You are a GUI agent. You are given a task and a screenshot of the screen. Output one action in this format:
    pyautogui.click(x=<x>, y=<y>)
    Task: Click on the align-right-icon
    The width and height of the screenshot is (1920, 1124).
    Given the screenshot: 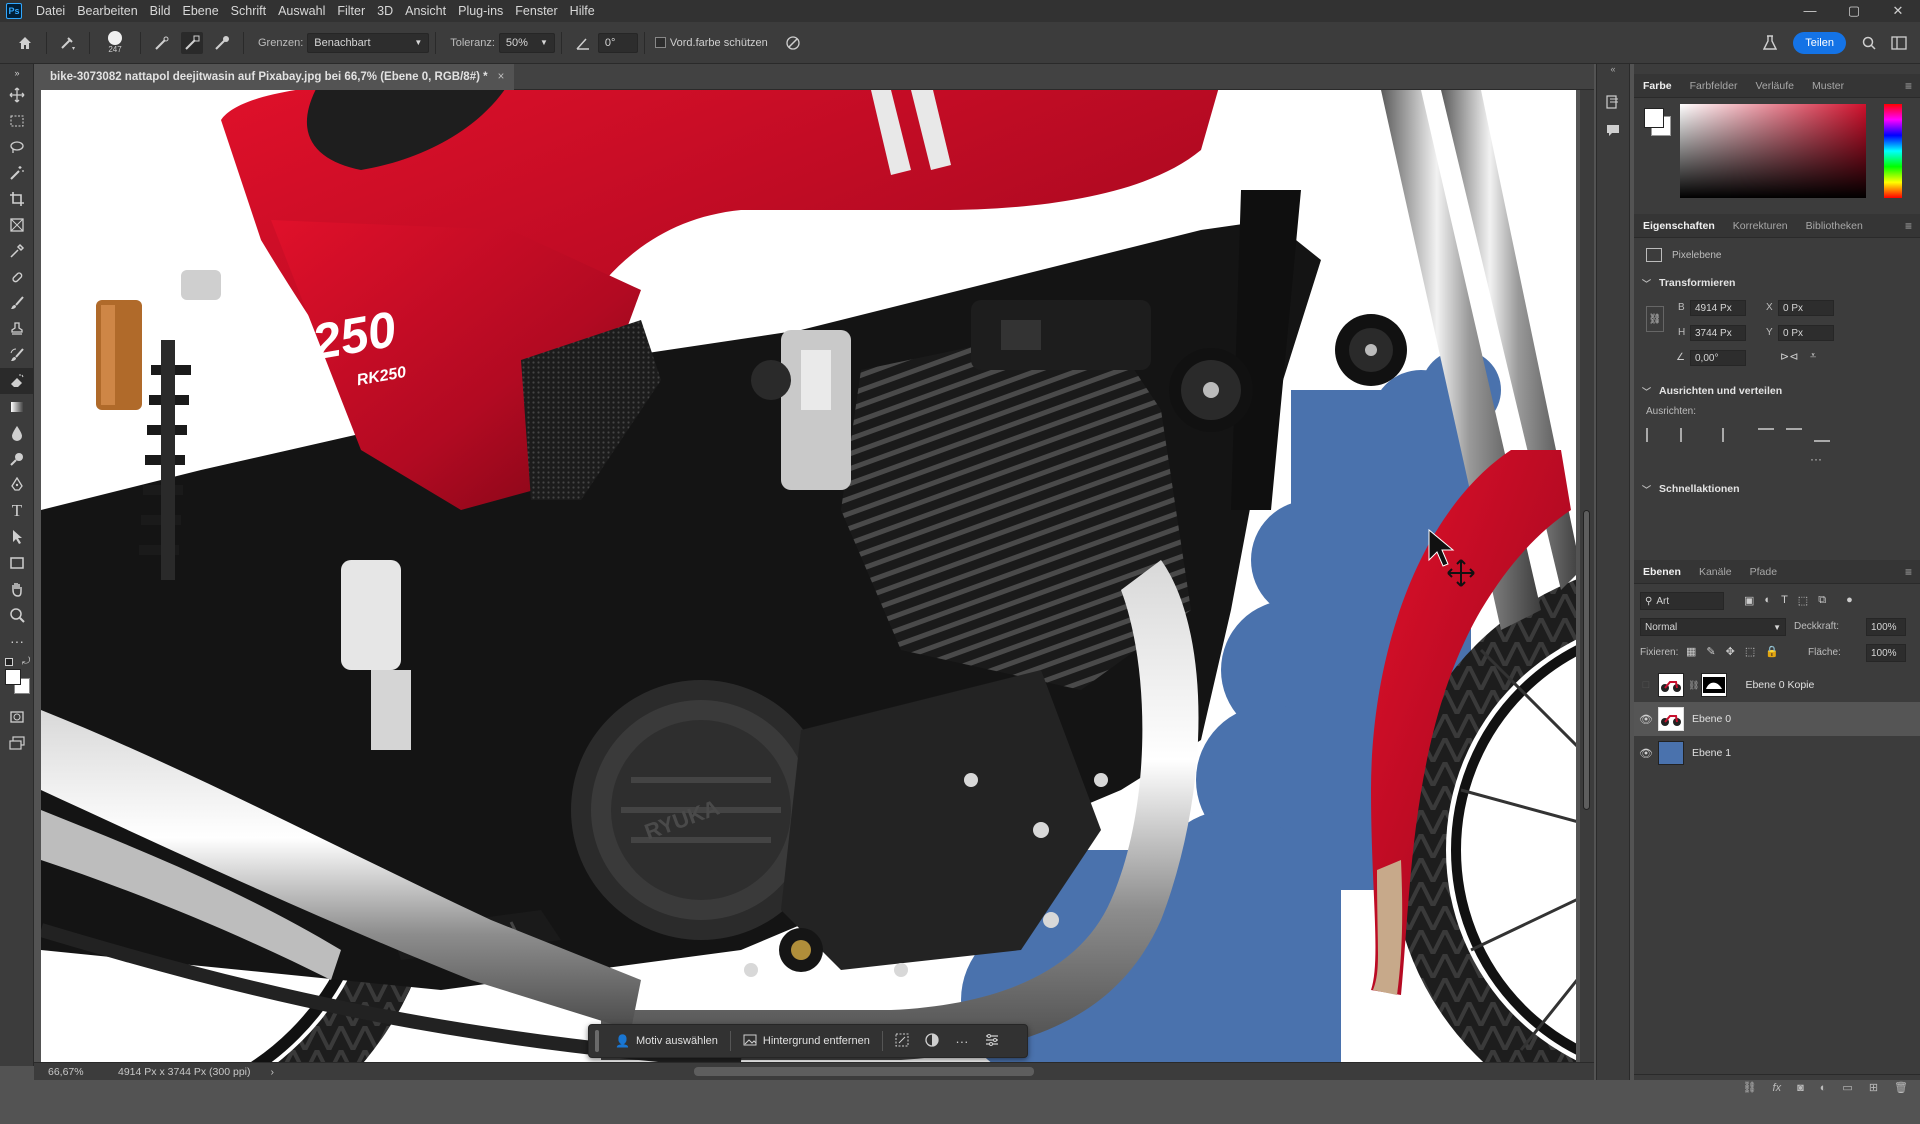 What is the action you would take?
    pyautogui.click(x=1716, y=435)
    